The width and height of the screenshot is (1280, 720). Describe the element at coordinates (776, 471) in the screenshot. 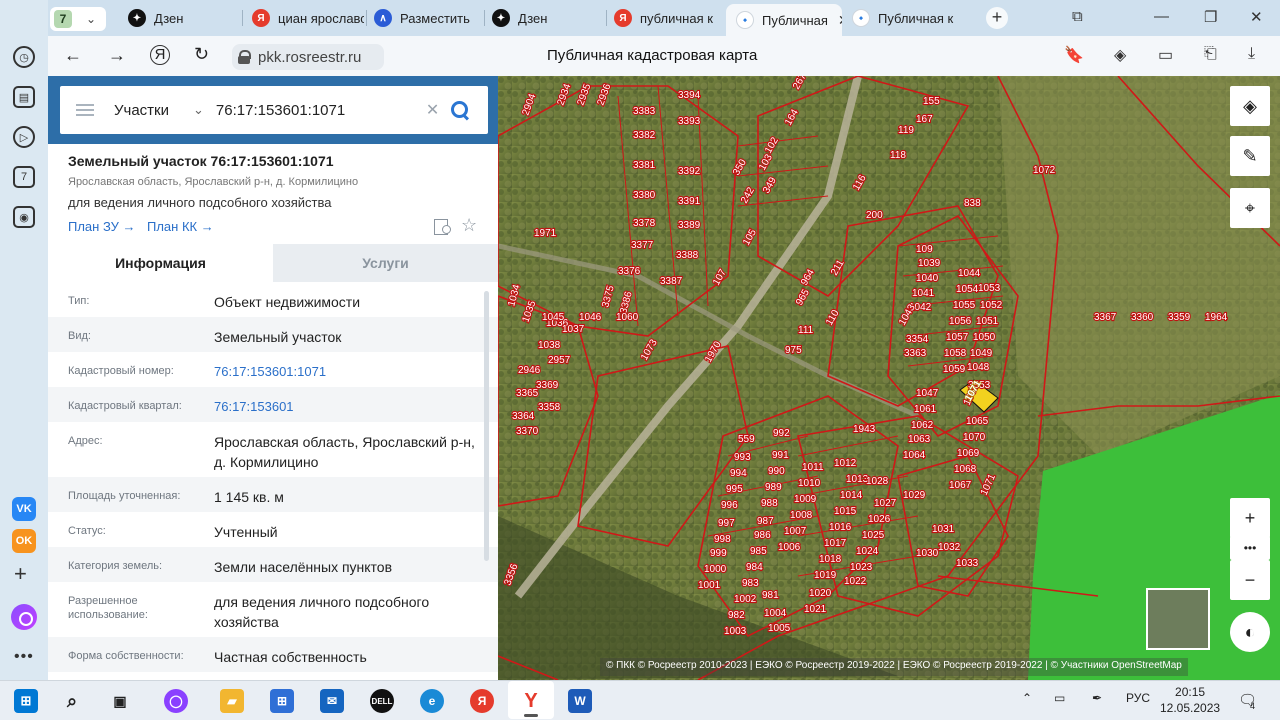

I see `parcel-label: 990` at that location.